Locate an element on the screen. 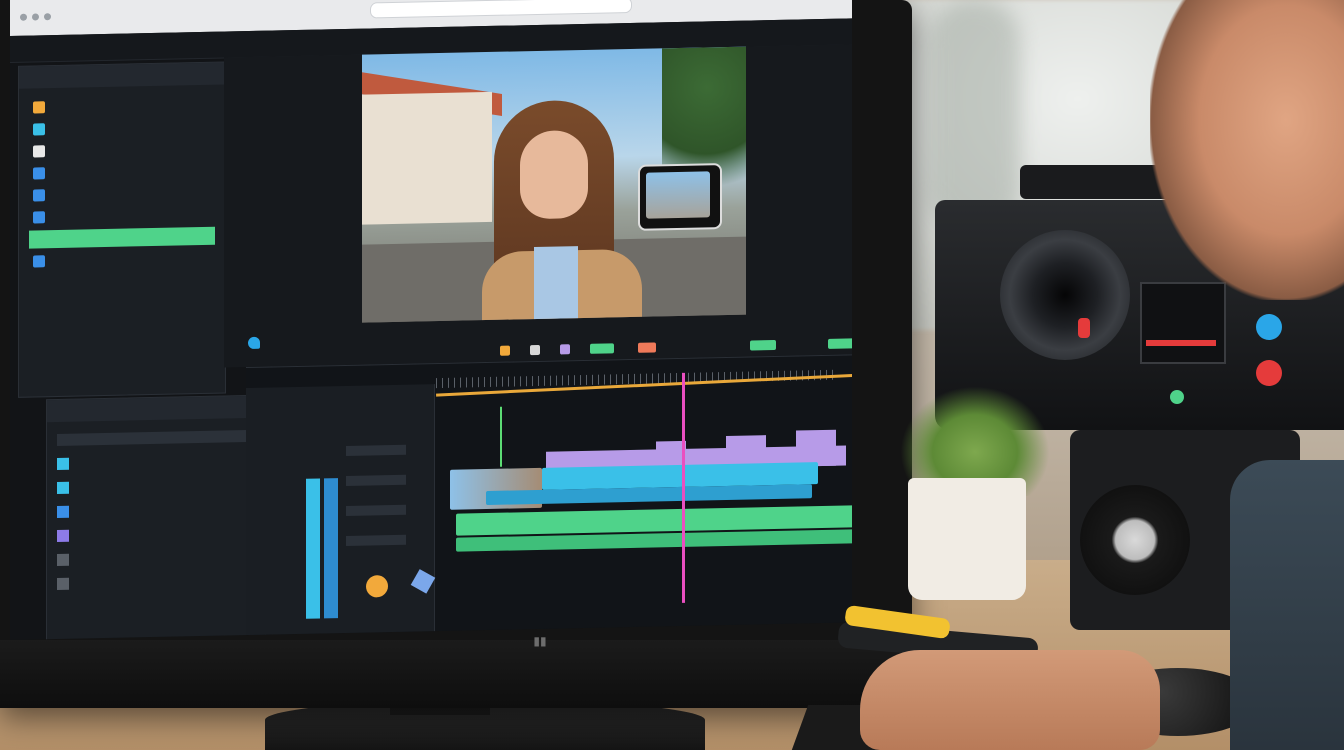 This screenshot has height=750, width=1344. app-logo-icon is located at coordinates (254, 343).